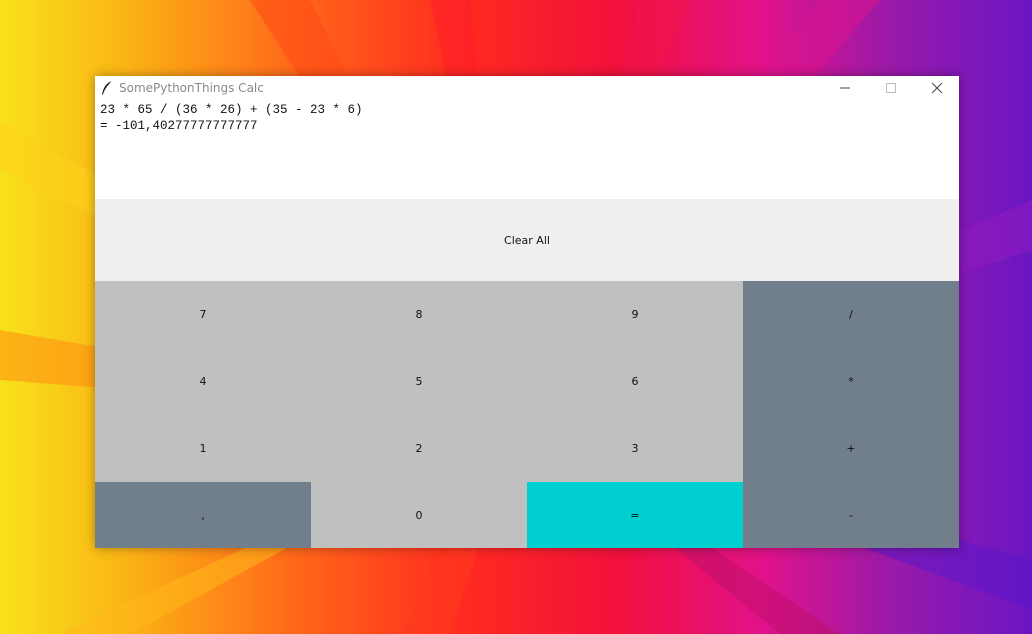 This screenshot has height=634, width=1032. Describe the element at coordinates (203, 381) in the screenshot. I see `key-4-button: 4` at that location.